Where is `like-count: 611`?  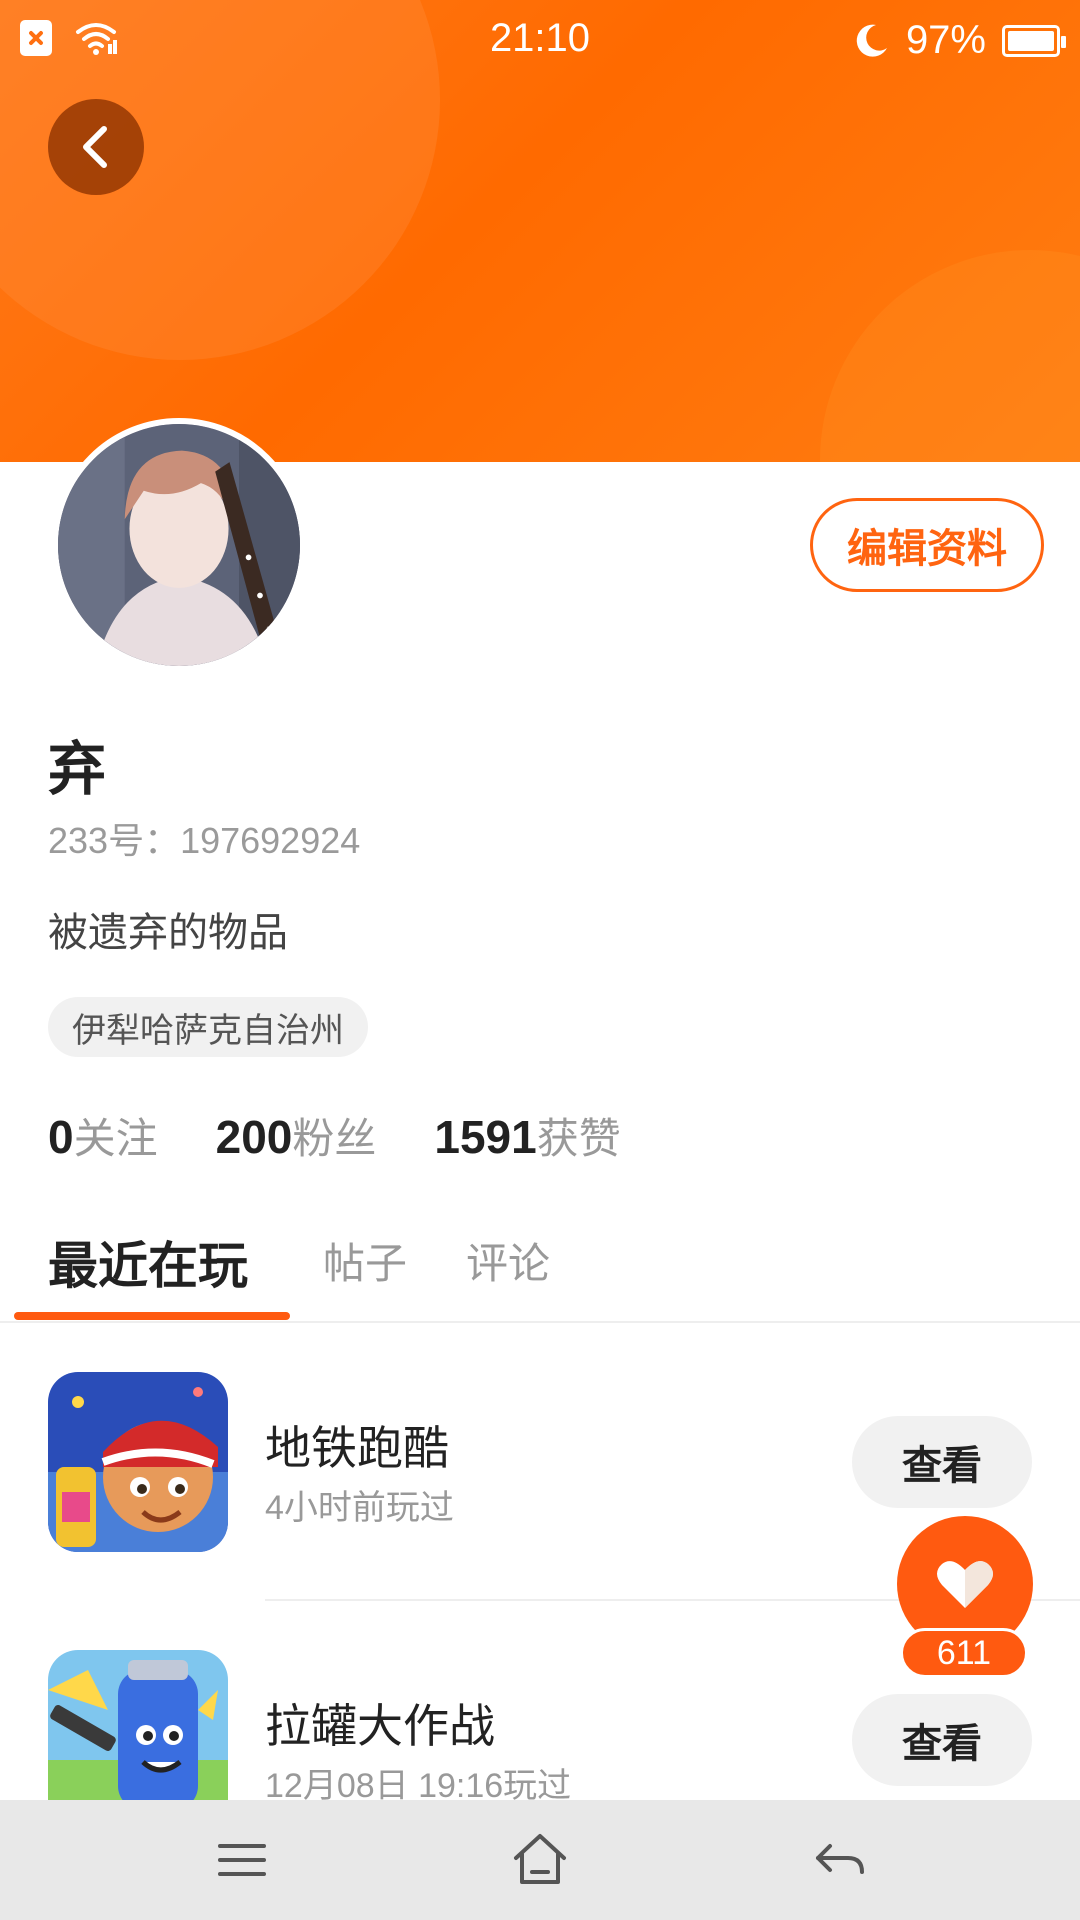
like-count: 611 is located at coordinates (964, 1653).